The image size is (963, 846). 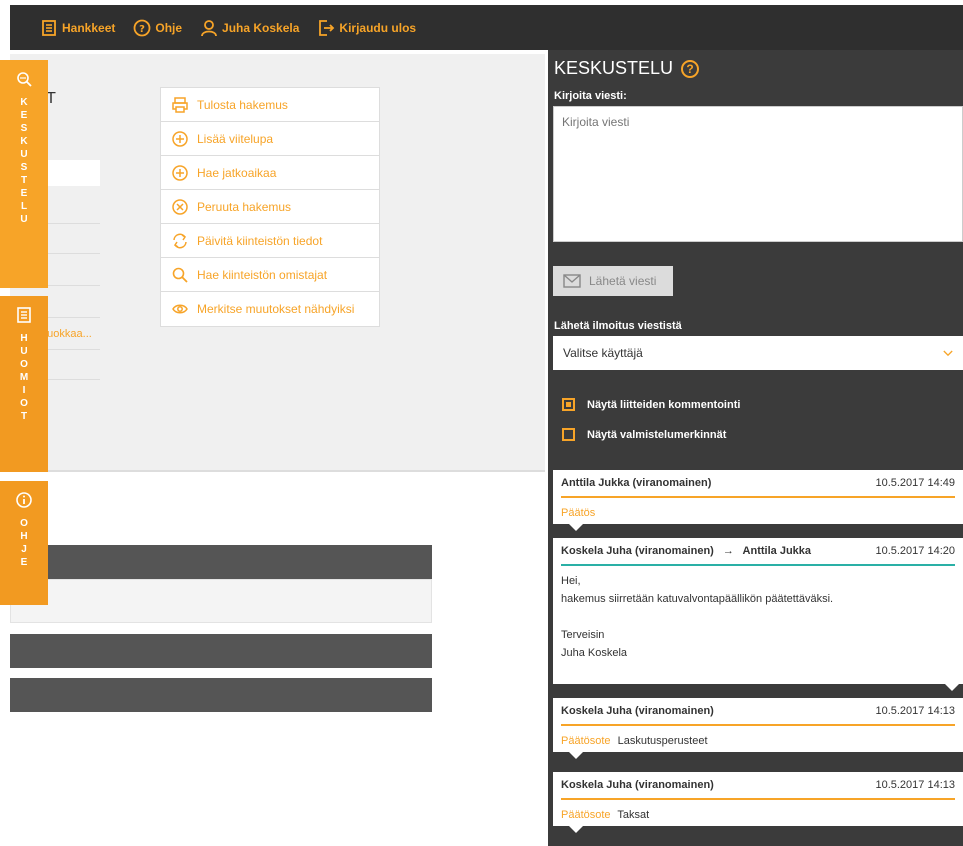 What do you see at coordinates (327, 27) in the screenshot?
I see `logout-icon` at bounding box center [327, 27].